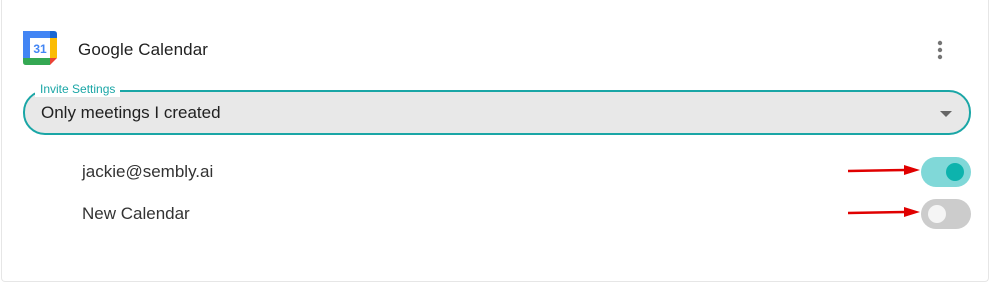 This screenshot has width=990, height=283. What do you see at coordinates (946, 114) in the screenshot?
I see `dropdown-caret-icon` at bounding box center [946, 114].